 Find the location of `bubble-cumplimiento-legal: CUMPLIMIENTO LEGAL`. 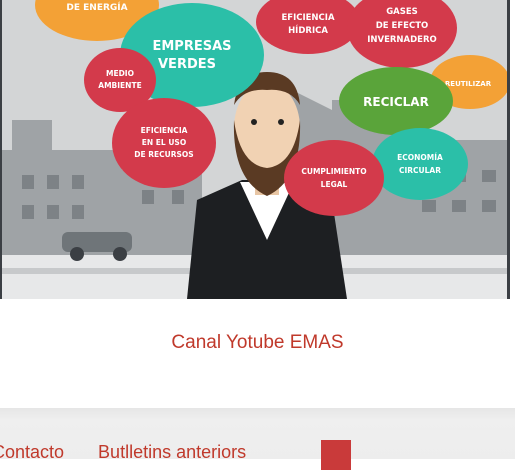

bubble-cumplimiento-legal: CUMPLIMIENTO LEGAL is located at coordinates (334, 178).